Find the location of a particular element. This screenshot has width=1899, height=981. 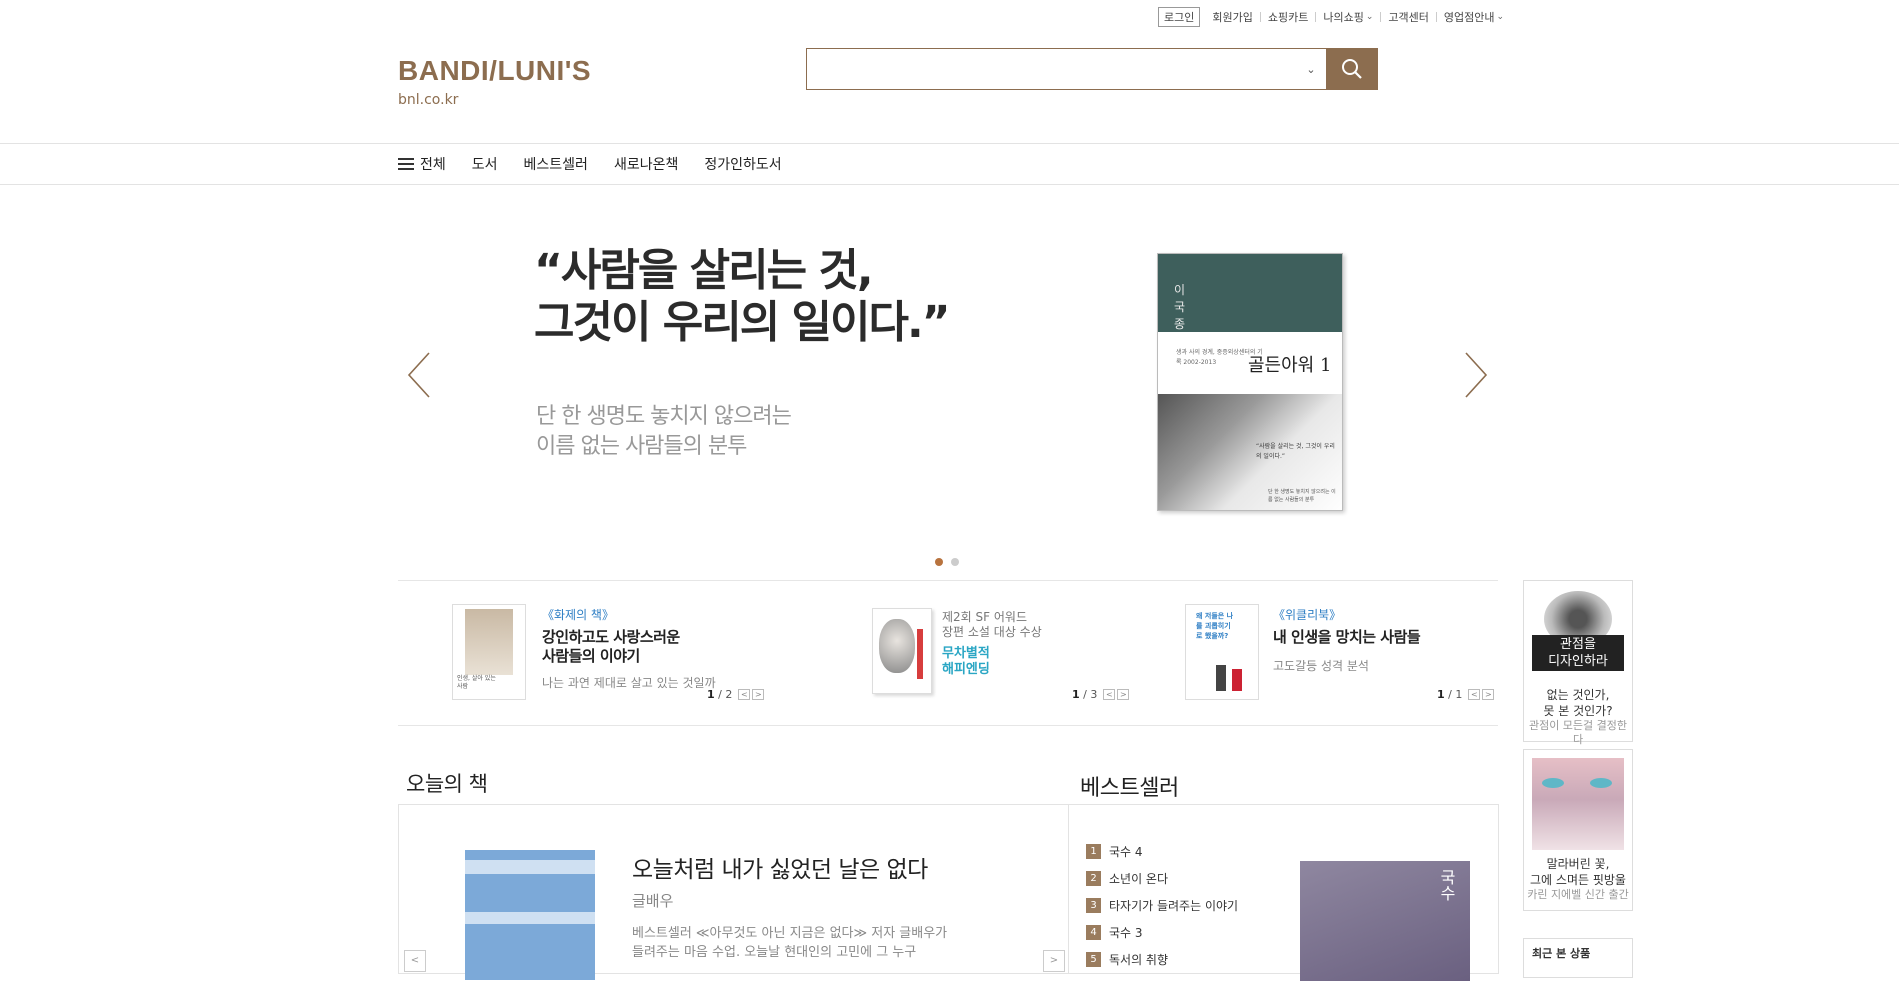

bestseller-title: 독서의 취향 is located at coordinates (1139, 960).